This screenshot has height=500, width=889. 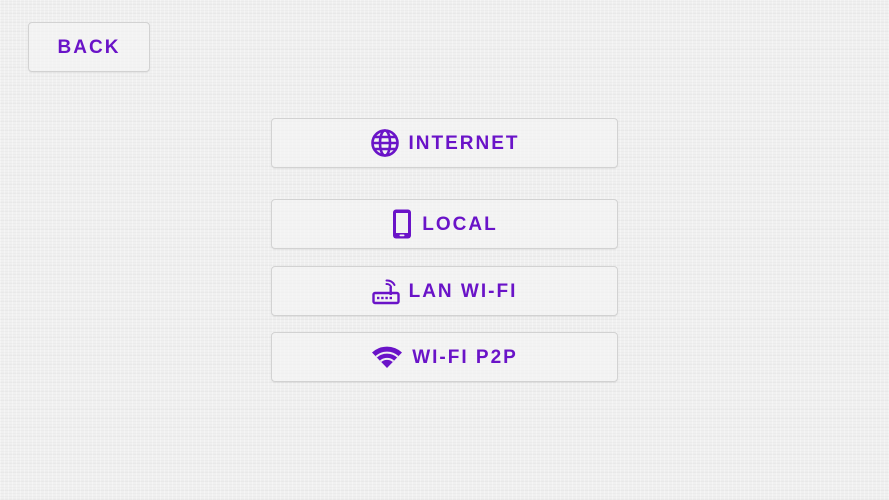 What do you see at coordinates (385, 291) in the screenshot?
I see `router-icon` at bounding box center [385, 291].